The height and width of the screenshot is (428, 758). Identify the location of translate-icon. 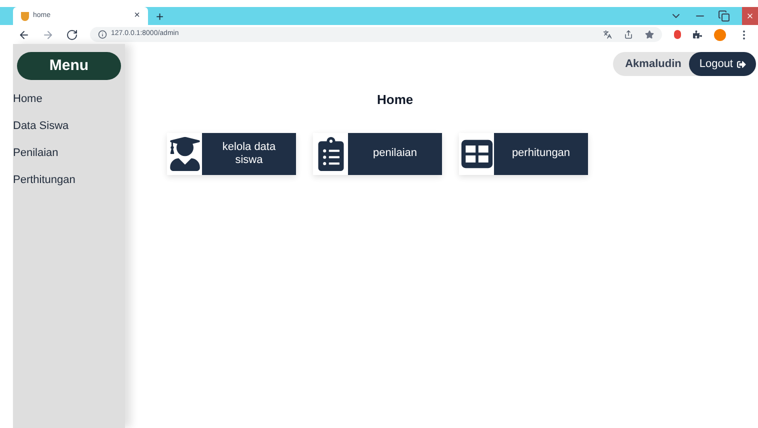
(607, 34).